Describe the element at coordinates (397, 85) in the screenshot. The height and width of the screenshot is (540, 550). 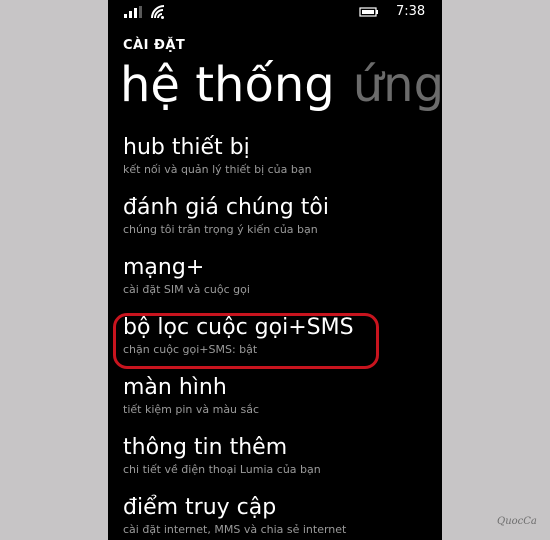
I see `pivot-item-ung-dung: ứng d` at that location.